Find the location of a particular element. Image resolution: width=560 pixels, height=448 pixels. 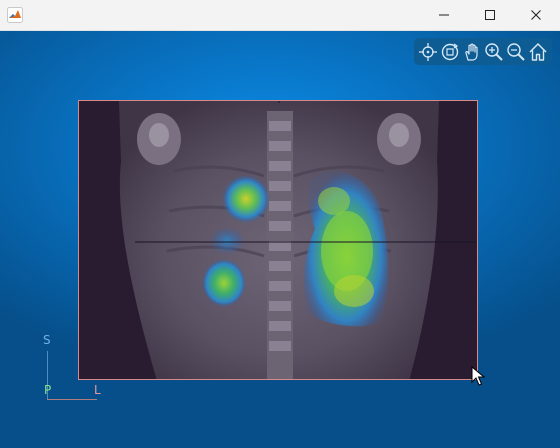

orientation-horizontal-axis is located at coordinates (72, 399).